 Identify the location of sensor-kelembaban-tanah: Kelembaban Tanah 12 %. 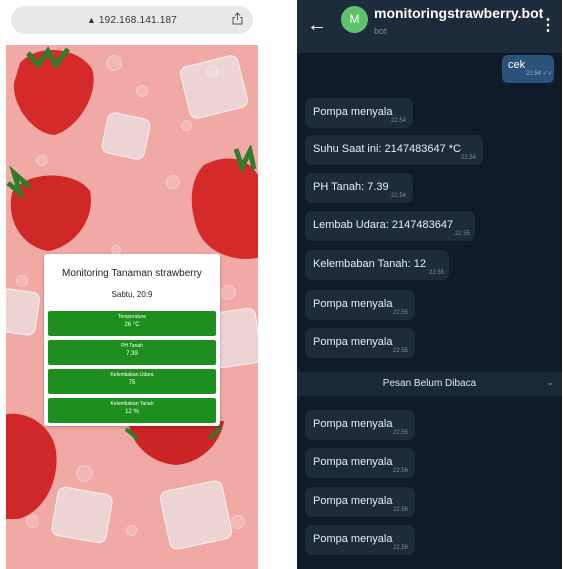
(132, 410).